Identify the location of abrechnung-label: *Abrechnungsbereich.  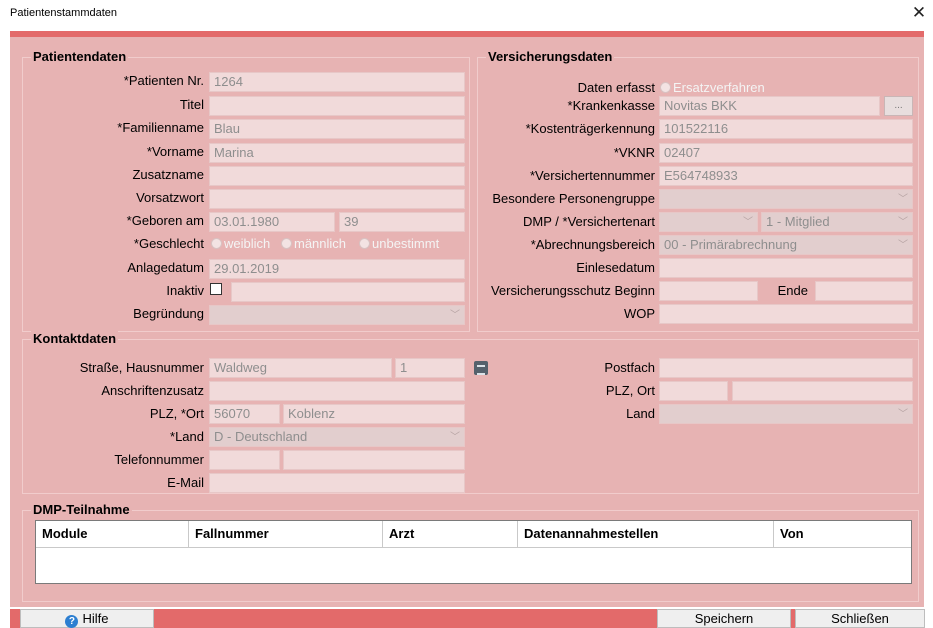
(592, 244).